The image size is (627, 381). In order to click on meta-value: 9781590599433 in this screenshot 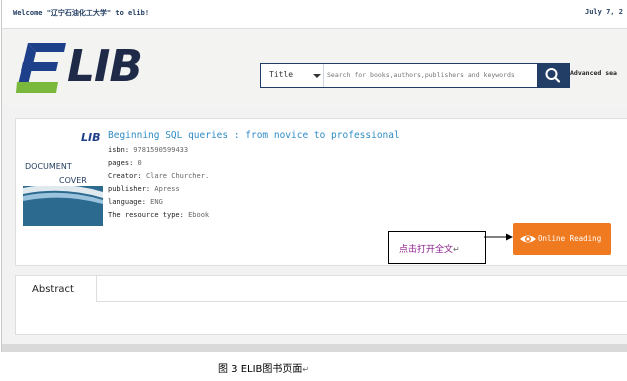, I will do `click(161, 150)`.